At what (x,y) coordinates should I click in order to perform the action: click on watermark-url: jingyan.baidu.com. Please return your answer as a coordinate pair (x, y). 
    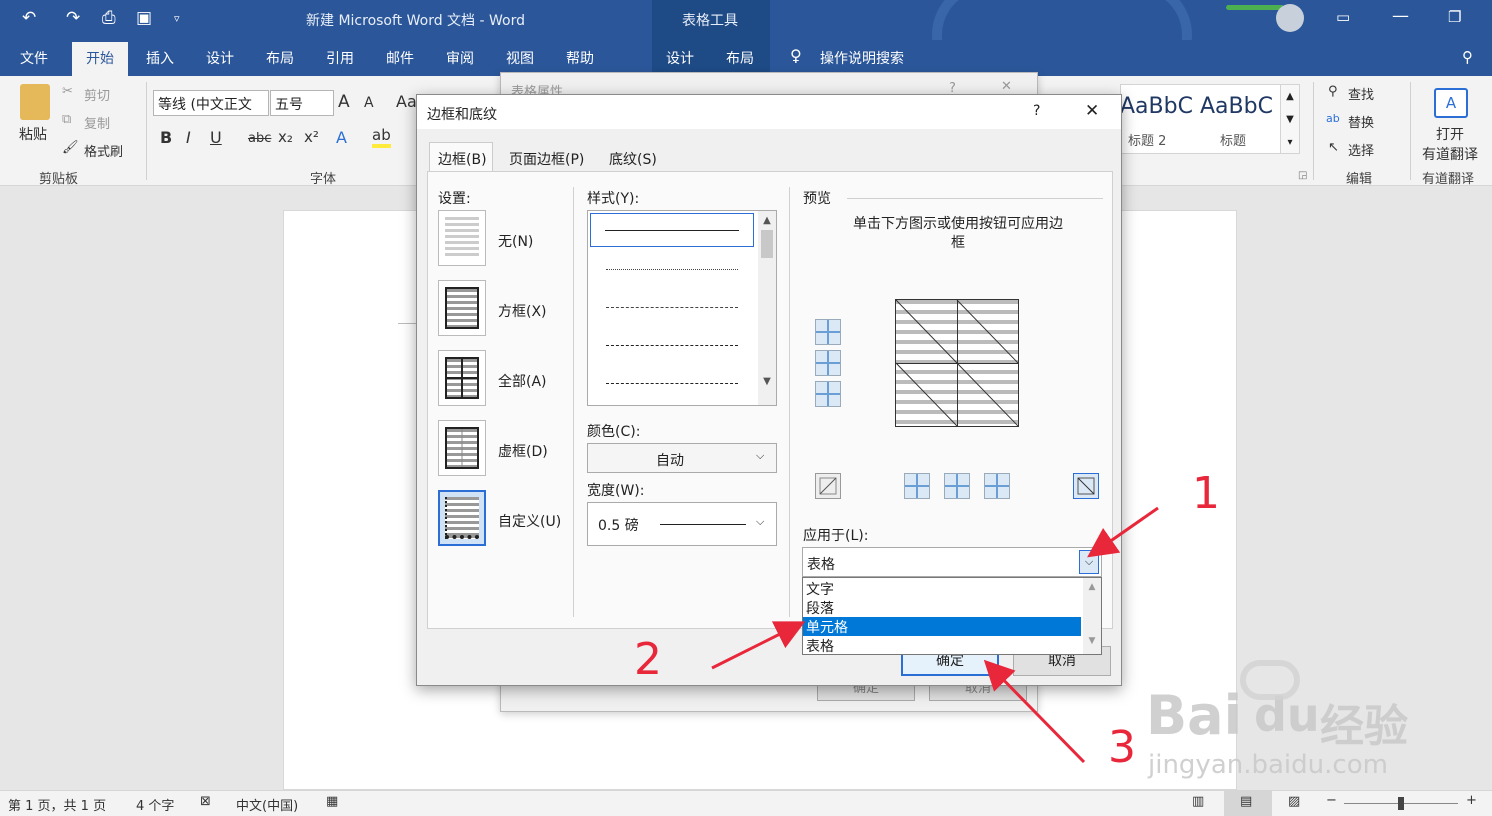
    Looking at the image, I should click on (1268, 765).